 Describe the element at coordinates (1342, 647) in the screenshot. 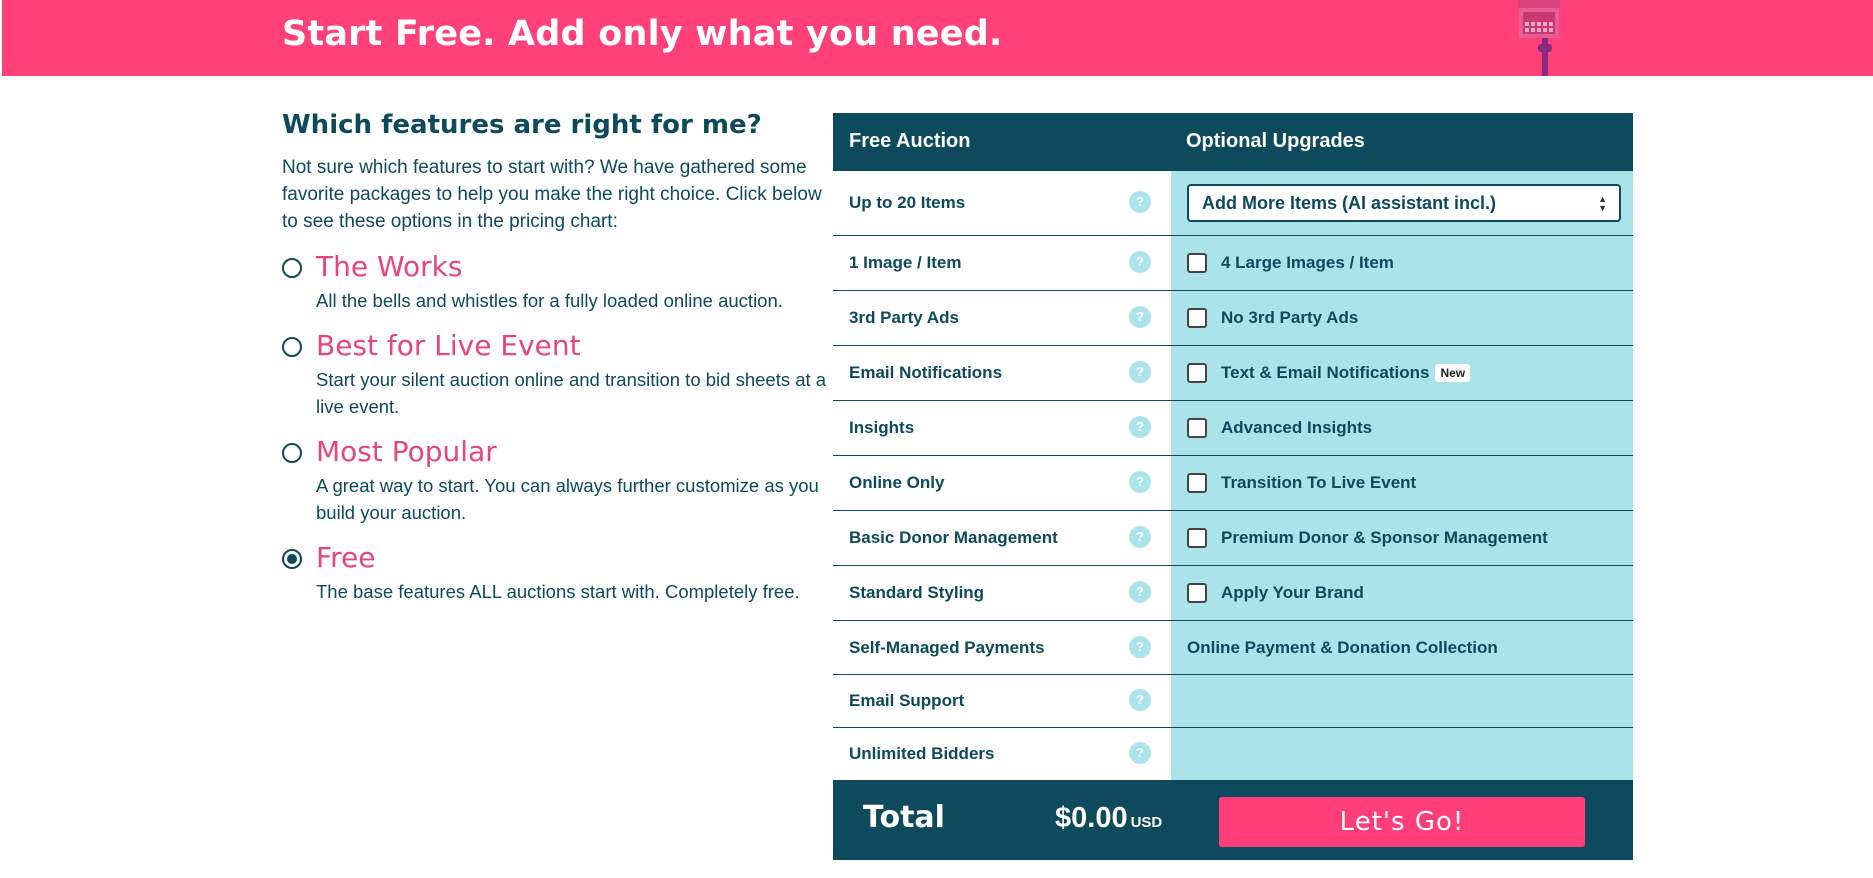

I see `upgrade-label: Online Payment & Donation Collection` at that location.